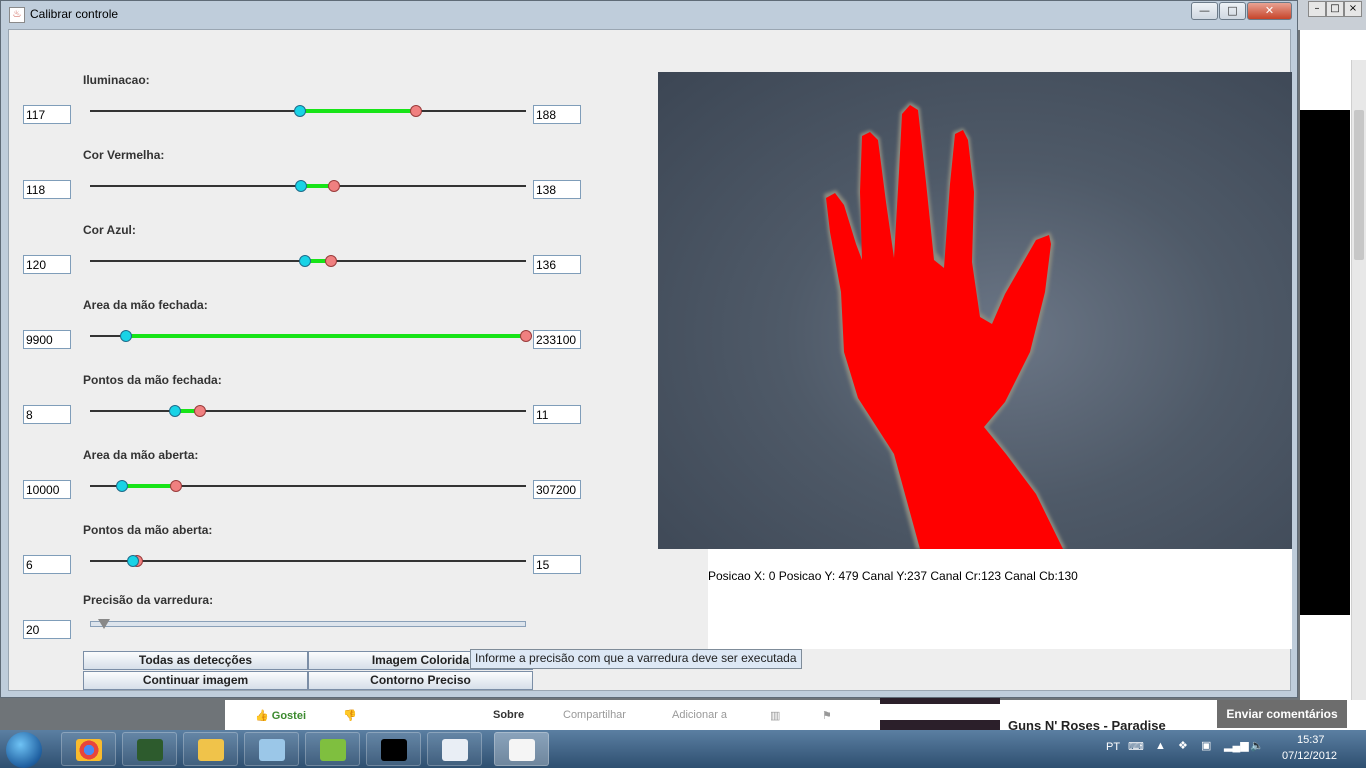 This screenshot has width=1366, height=768. I want to click on taskbar-virtualbox, so click(271, 749).